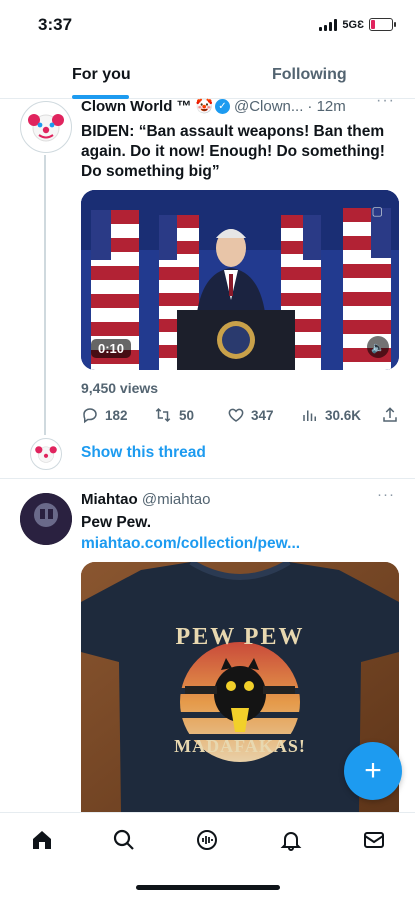 The image size is (415, 900). I want to click on nav-home, so click(42, 840).